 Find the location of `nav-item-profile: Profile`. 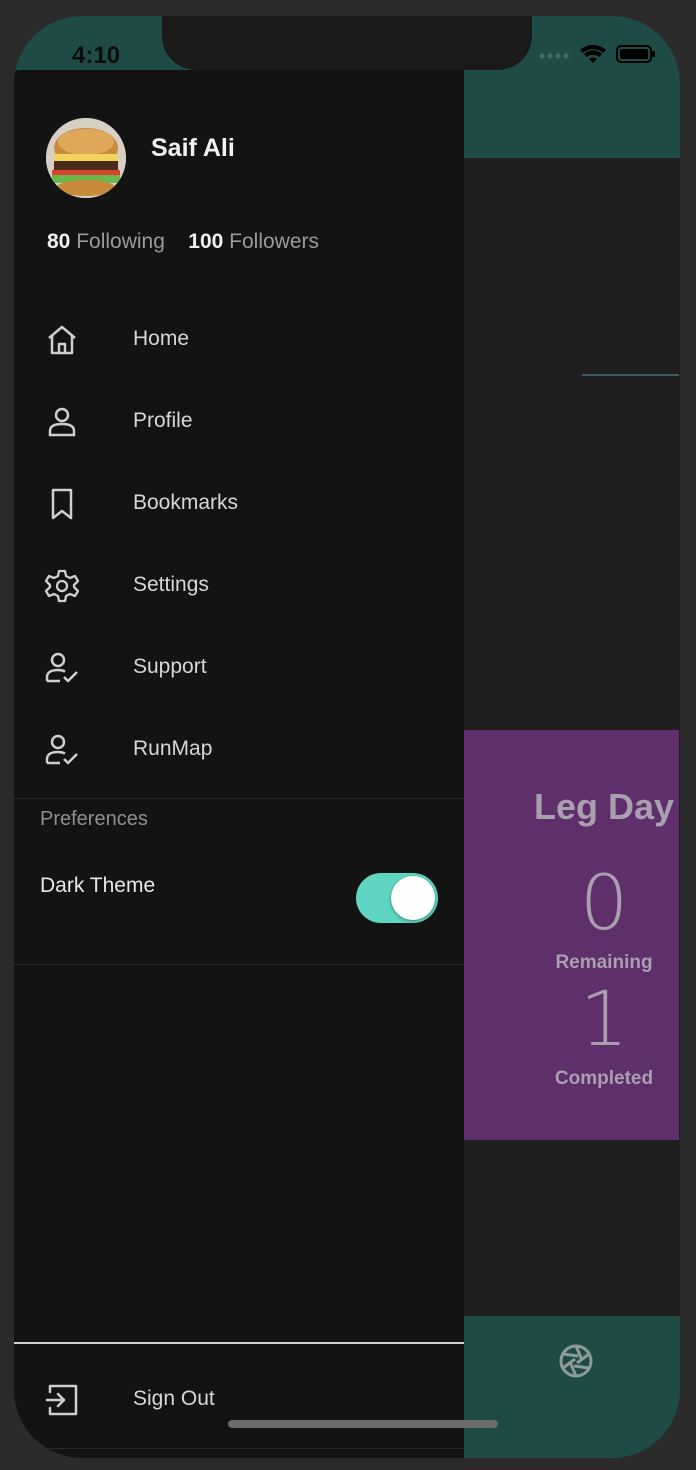

nav-item-profile: Profile is located at coordinates (239, 423).